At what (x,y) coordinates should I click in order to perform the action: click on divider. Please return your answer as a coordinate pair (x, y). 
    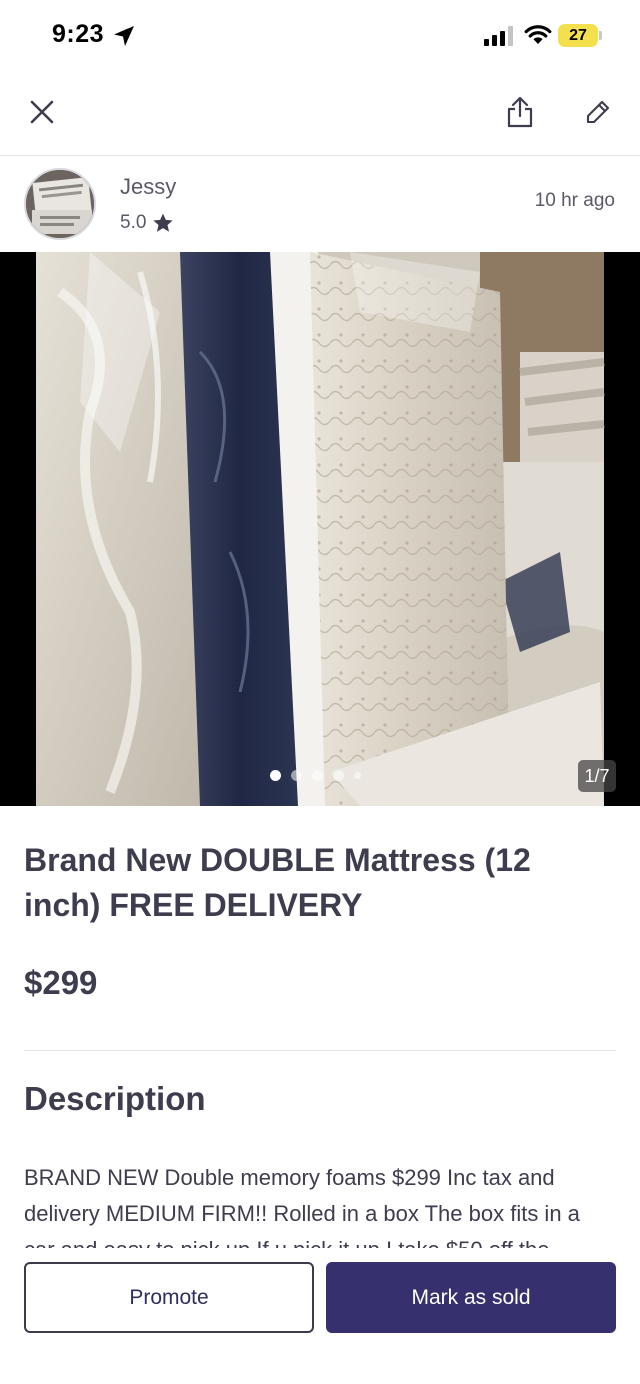
    Looking at the image, I should click on (320, 1050).